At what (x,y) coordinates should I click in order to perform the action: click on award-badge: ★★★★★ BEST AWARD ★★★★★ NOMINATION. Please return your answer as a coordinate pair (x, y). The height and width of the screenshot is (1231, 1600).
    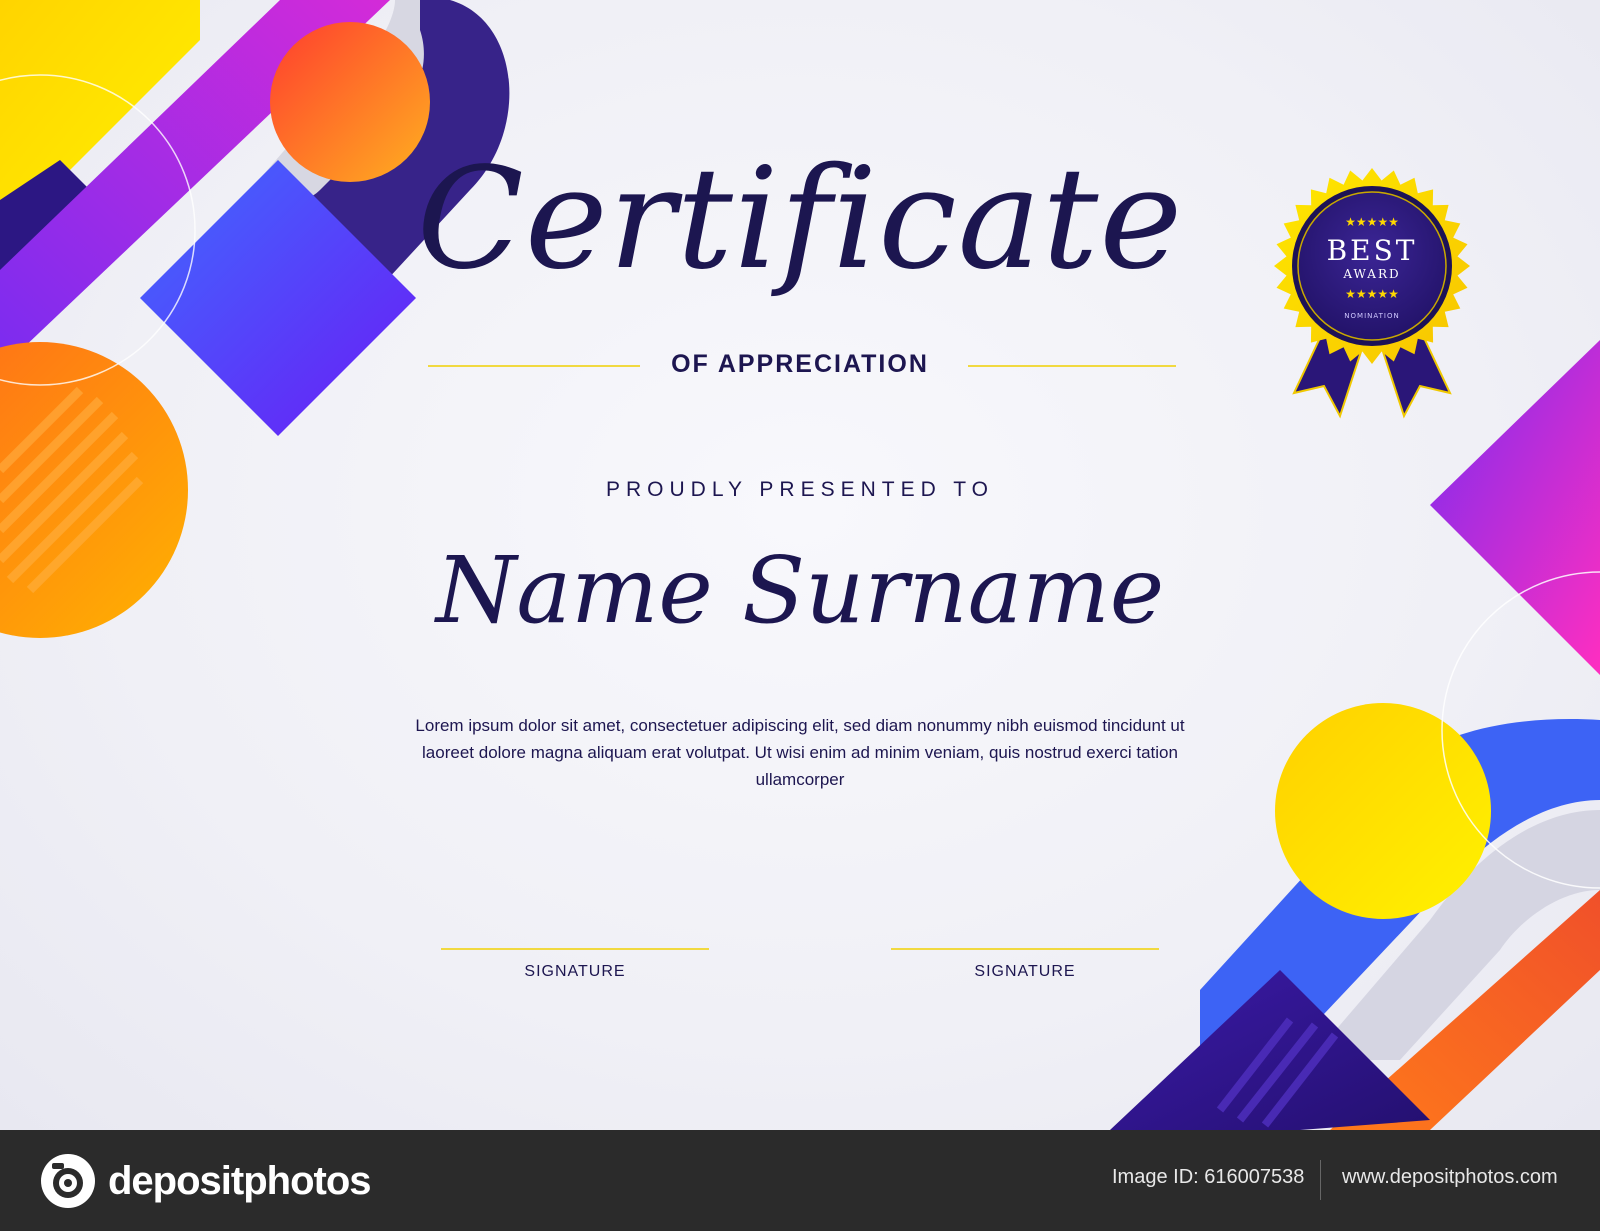
    Looking at the image, I should click on (1372, 298).